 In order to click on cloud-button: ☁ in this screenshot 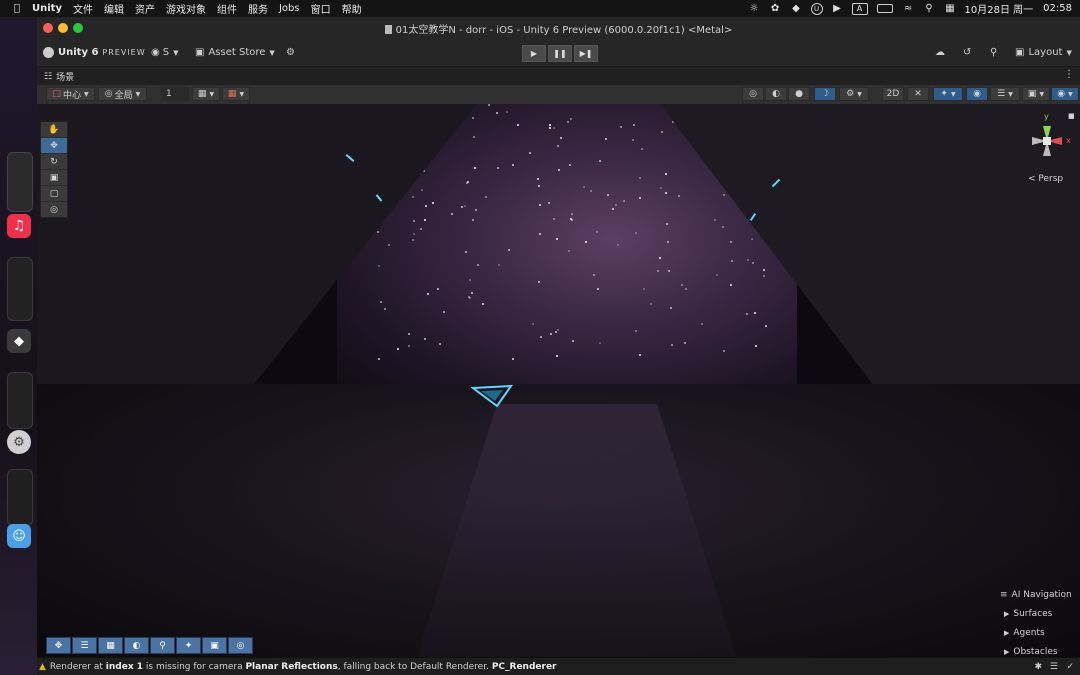, I will do `click(940, 52)`.